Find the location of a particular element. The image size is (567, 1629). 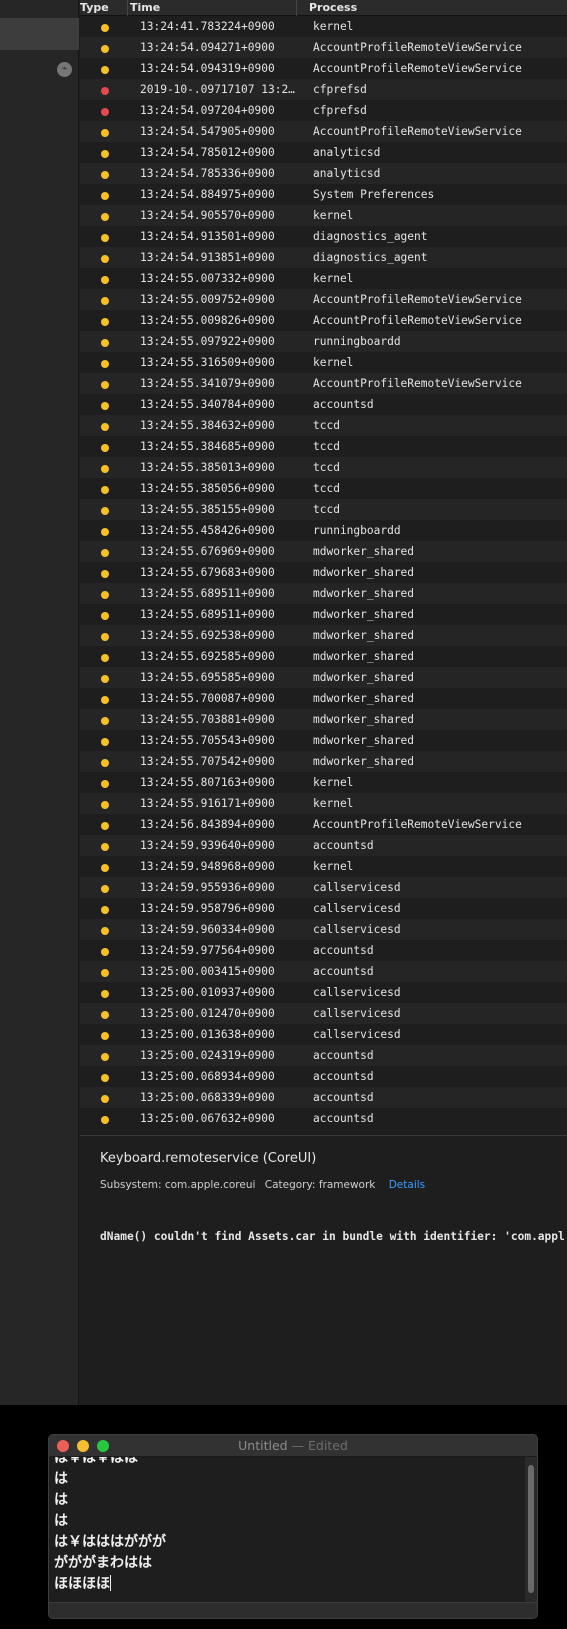

window-titlebar: Untitled — Edited is located at coordinates (293, 1446).